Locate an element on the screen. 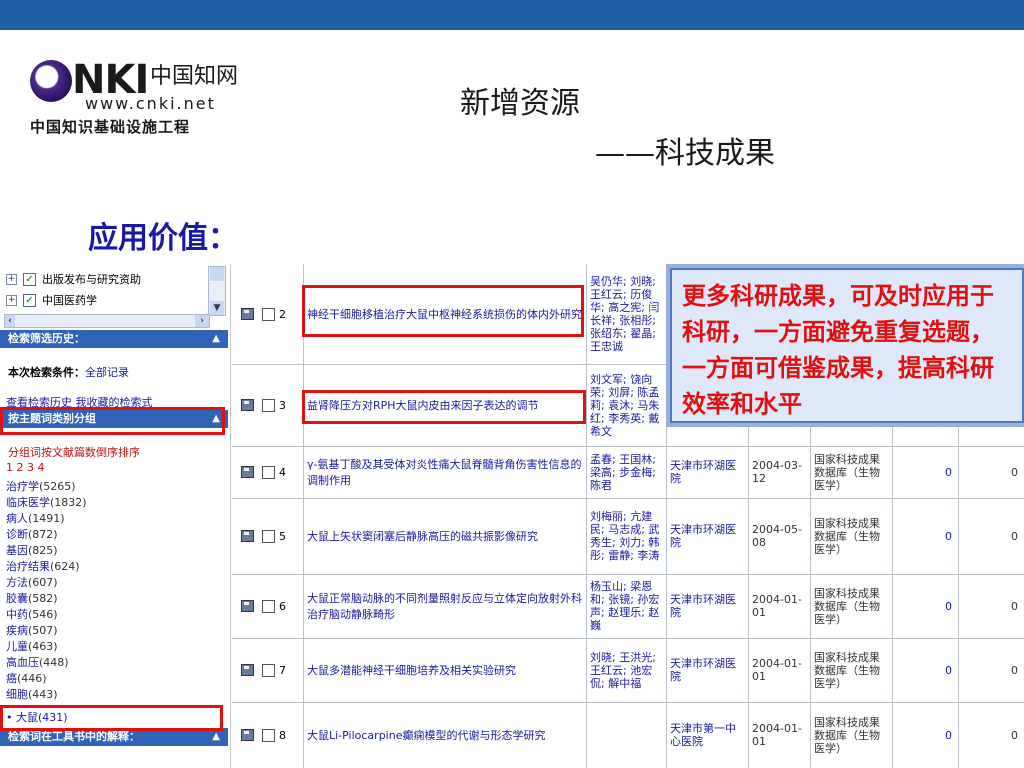  search-condition: 本次检索条件：全部记录 is located at coordinates (68, 372).